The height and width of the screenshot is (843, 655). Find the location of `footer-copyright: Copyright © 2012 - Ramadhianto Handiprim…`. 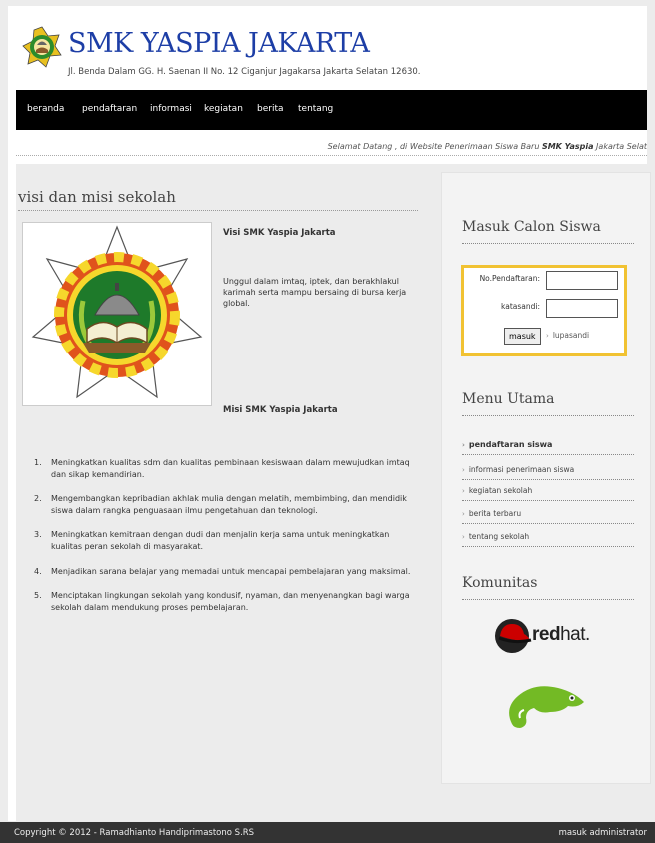

footer-copyright: Copyright © 2012 - Ramadhianto Handiprim… is located at coordinates (134, 833).